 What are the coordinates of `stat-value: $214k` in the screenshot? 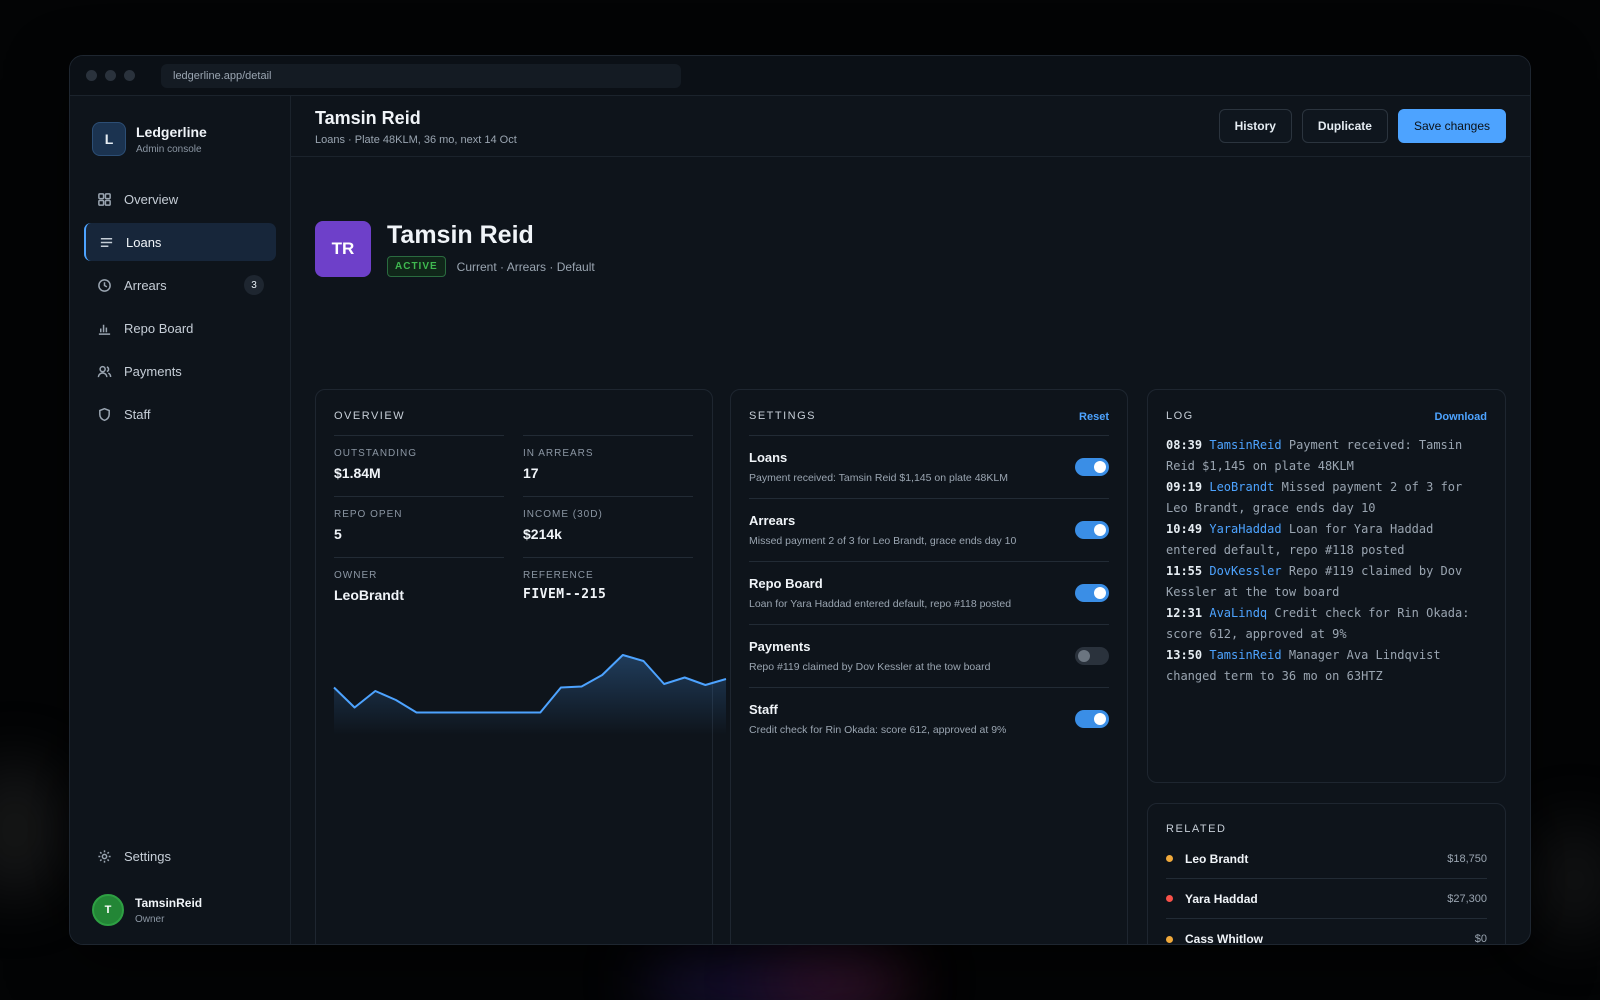 It's located at (542, 534).